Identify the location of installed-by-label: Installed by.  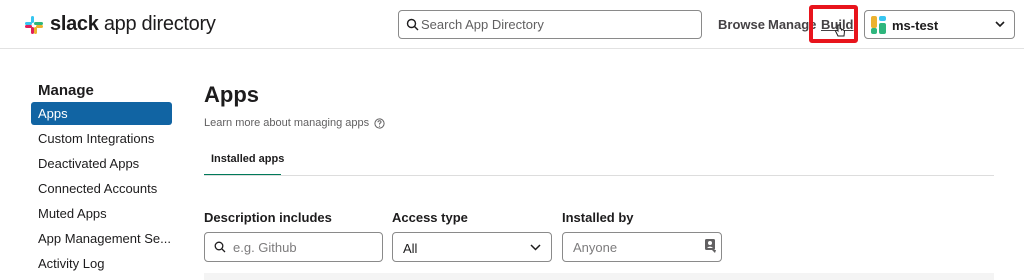
(598, 217).